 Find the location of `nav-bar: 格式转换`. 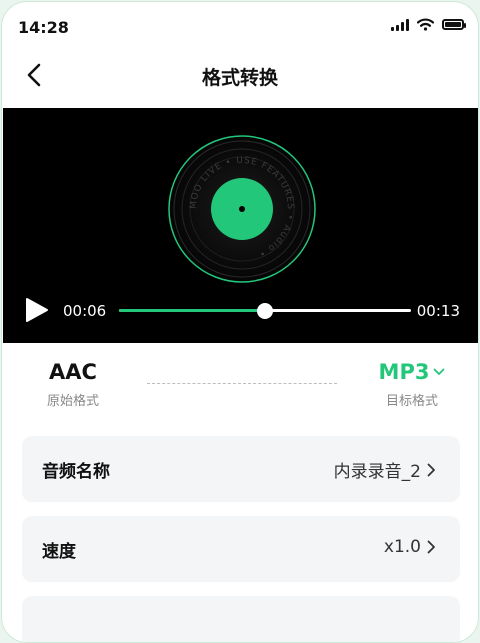

nav-bar: 格式转换 is located at coordinates (240, 75).